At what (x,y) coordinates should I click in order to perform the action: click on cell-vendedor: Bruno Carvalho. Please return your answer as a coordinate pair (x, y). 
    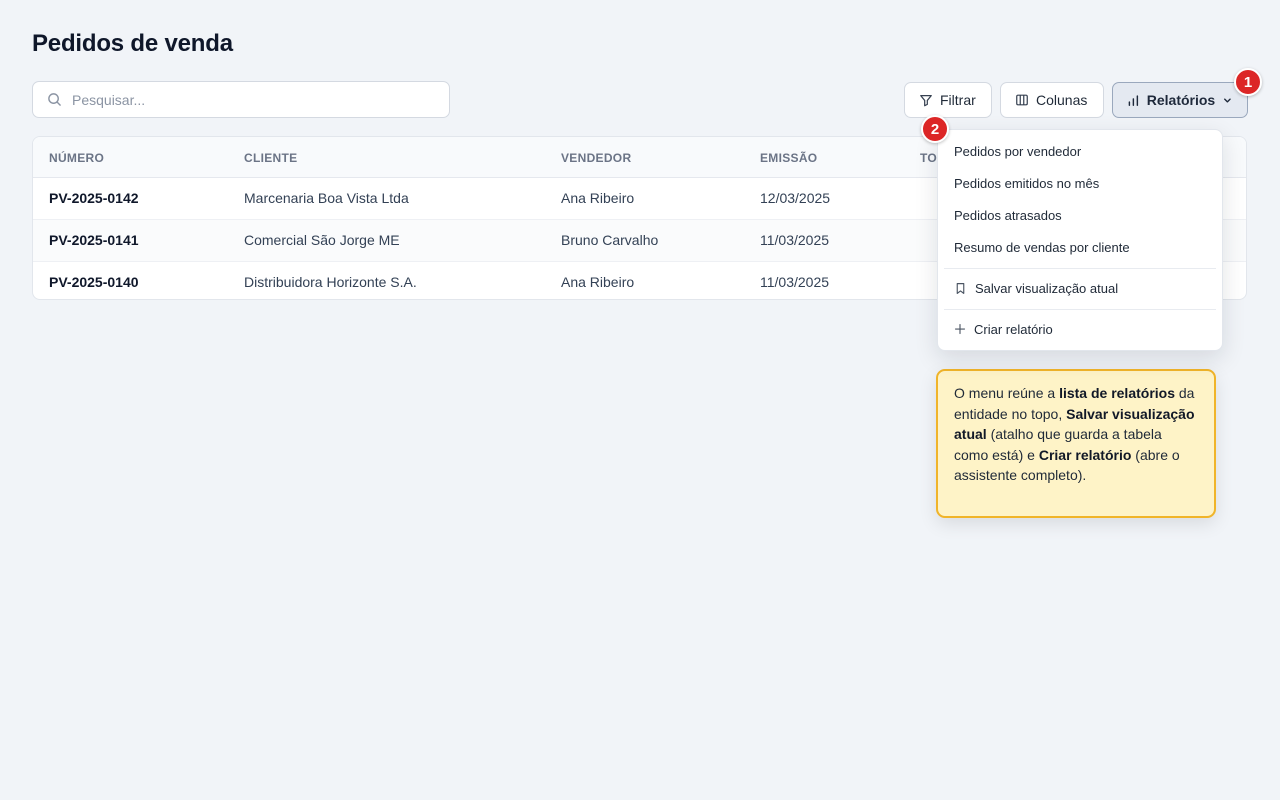
    Looking at the image, I should click on (610, 240).